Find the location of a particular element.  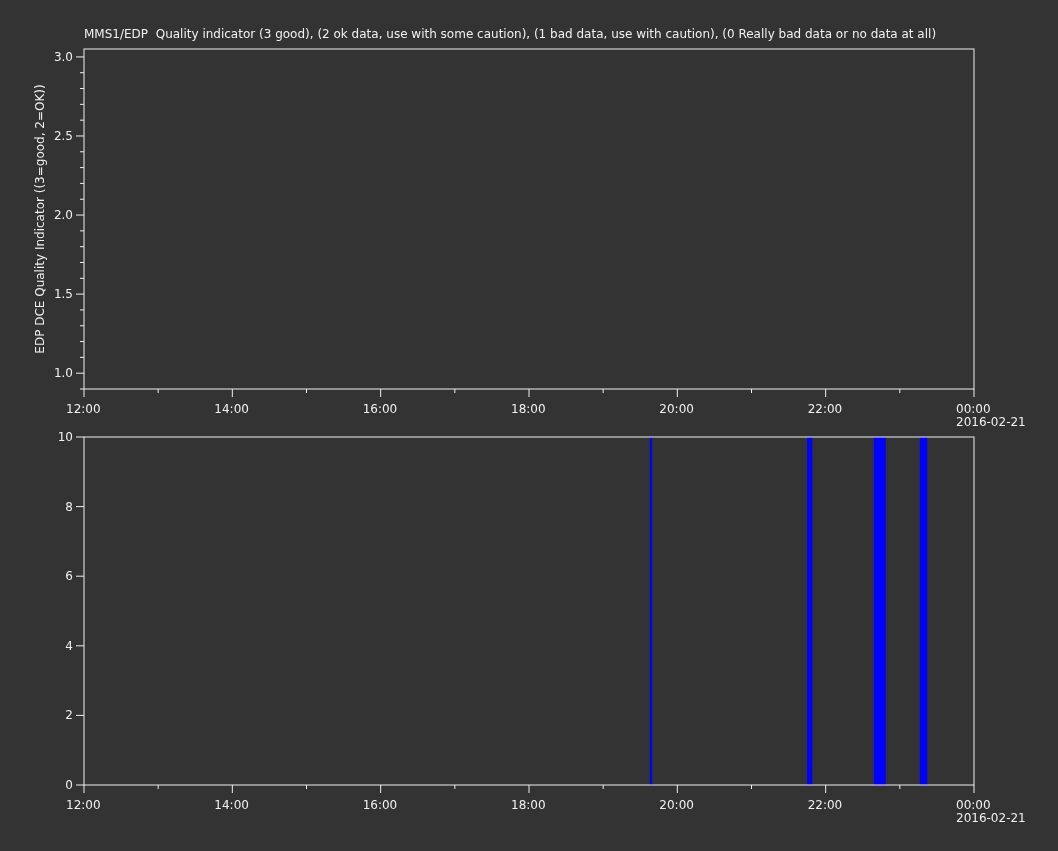

tick-label: 3.0 is located at coordinates (63, 56).